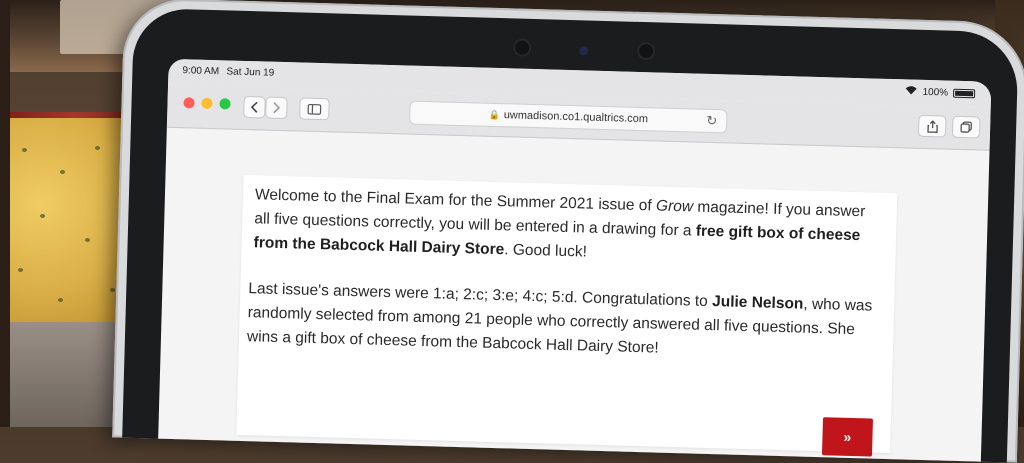 The width and height of the screenshot is (1024, 463). What do you see at coordinates (711, 121) in the screenshot?
I see `reload-icon: ↻` at bounding box center [711, 121].